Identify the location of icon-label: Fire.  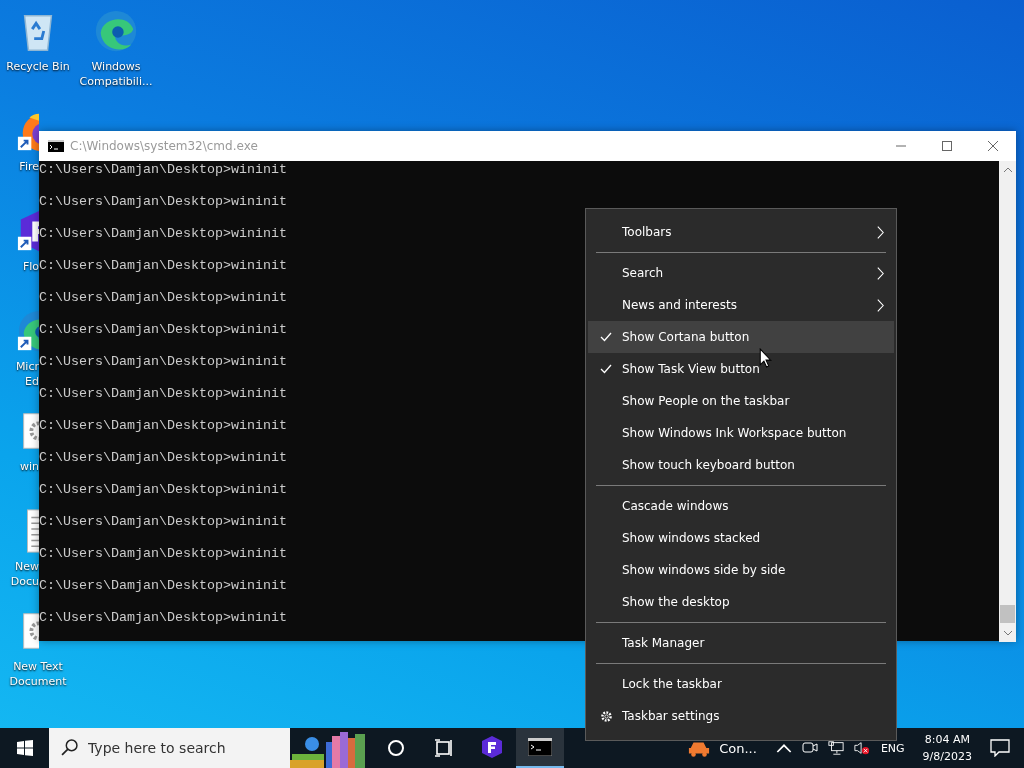
(29, 166).